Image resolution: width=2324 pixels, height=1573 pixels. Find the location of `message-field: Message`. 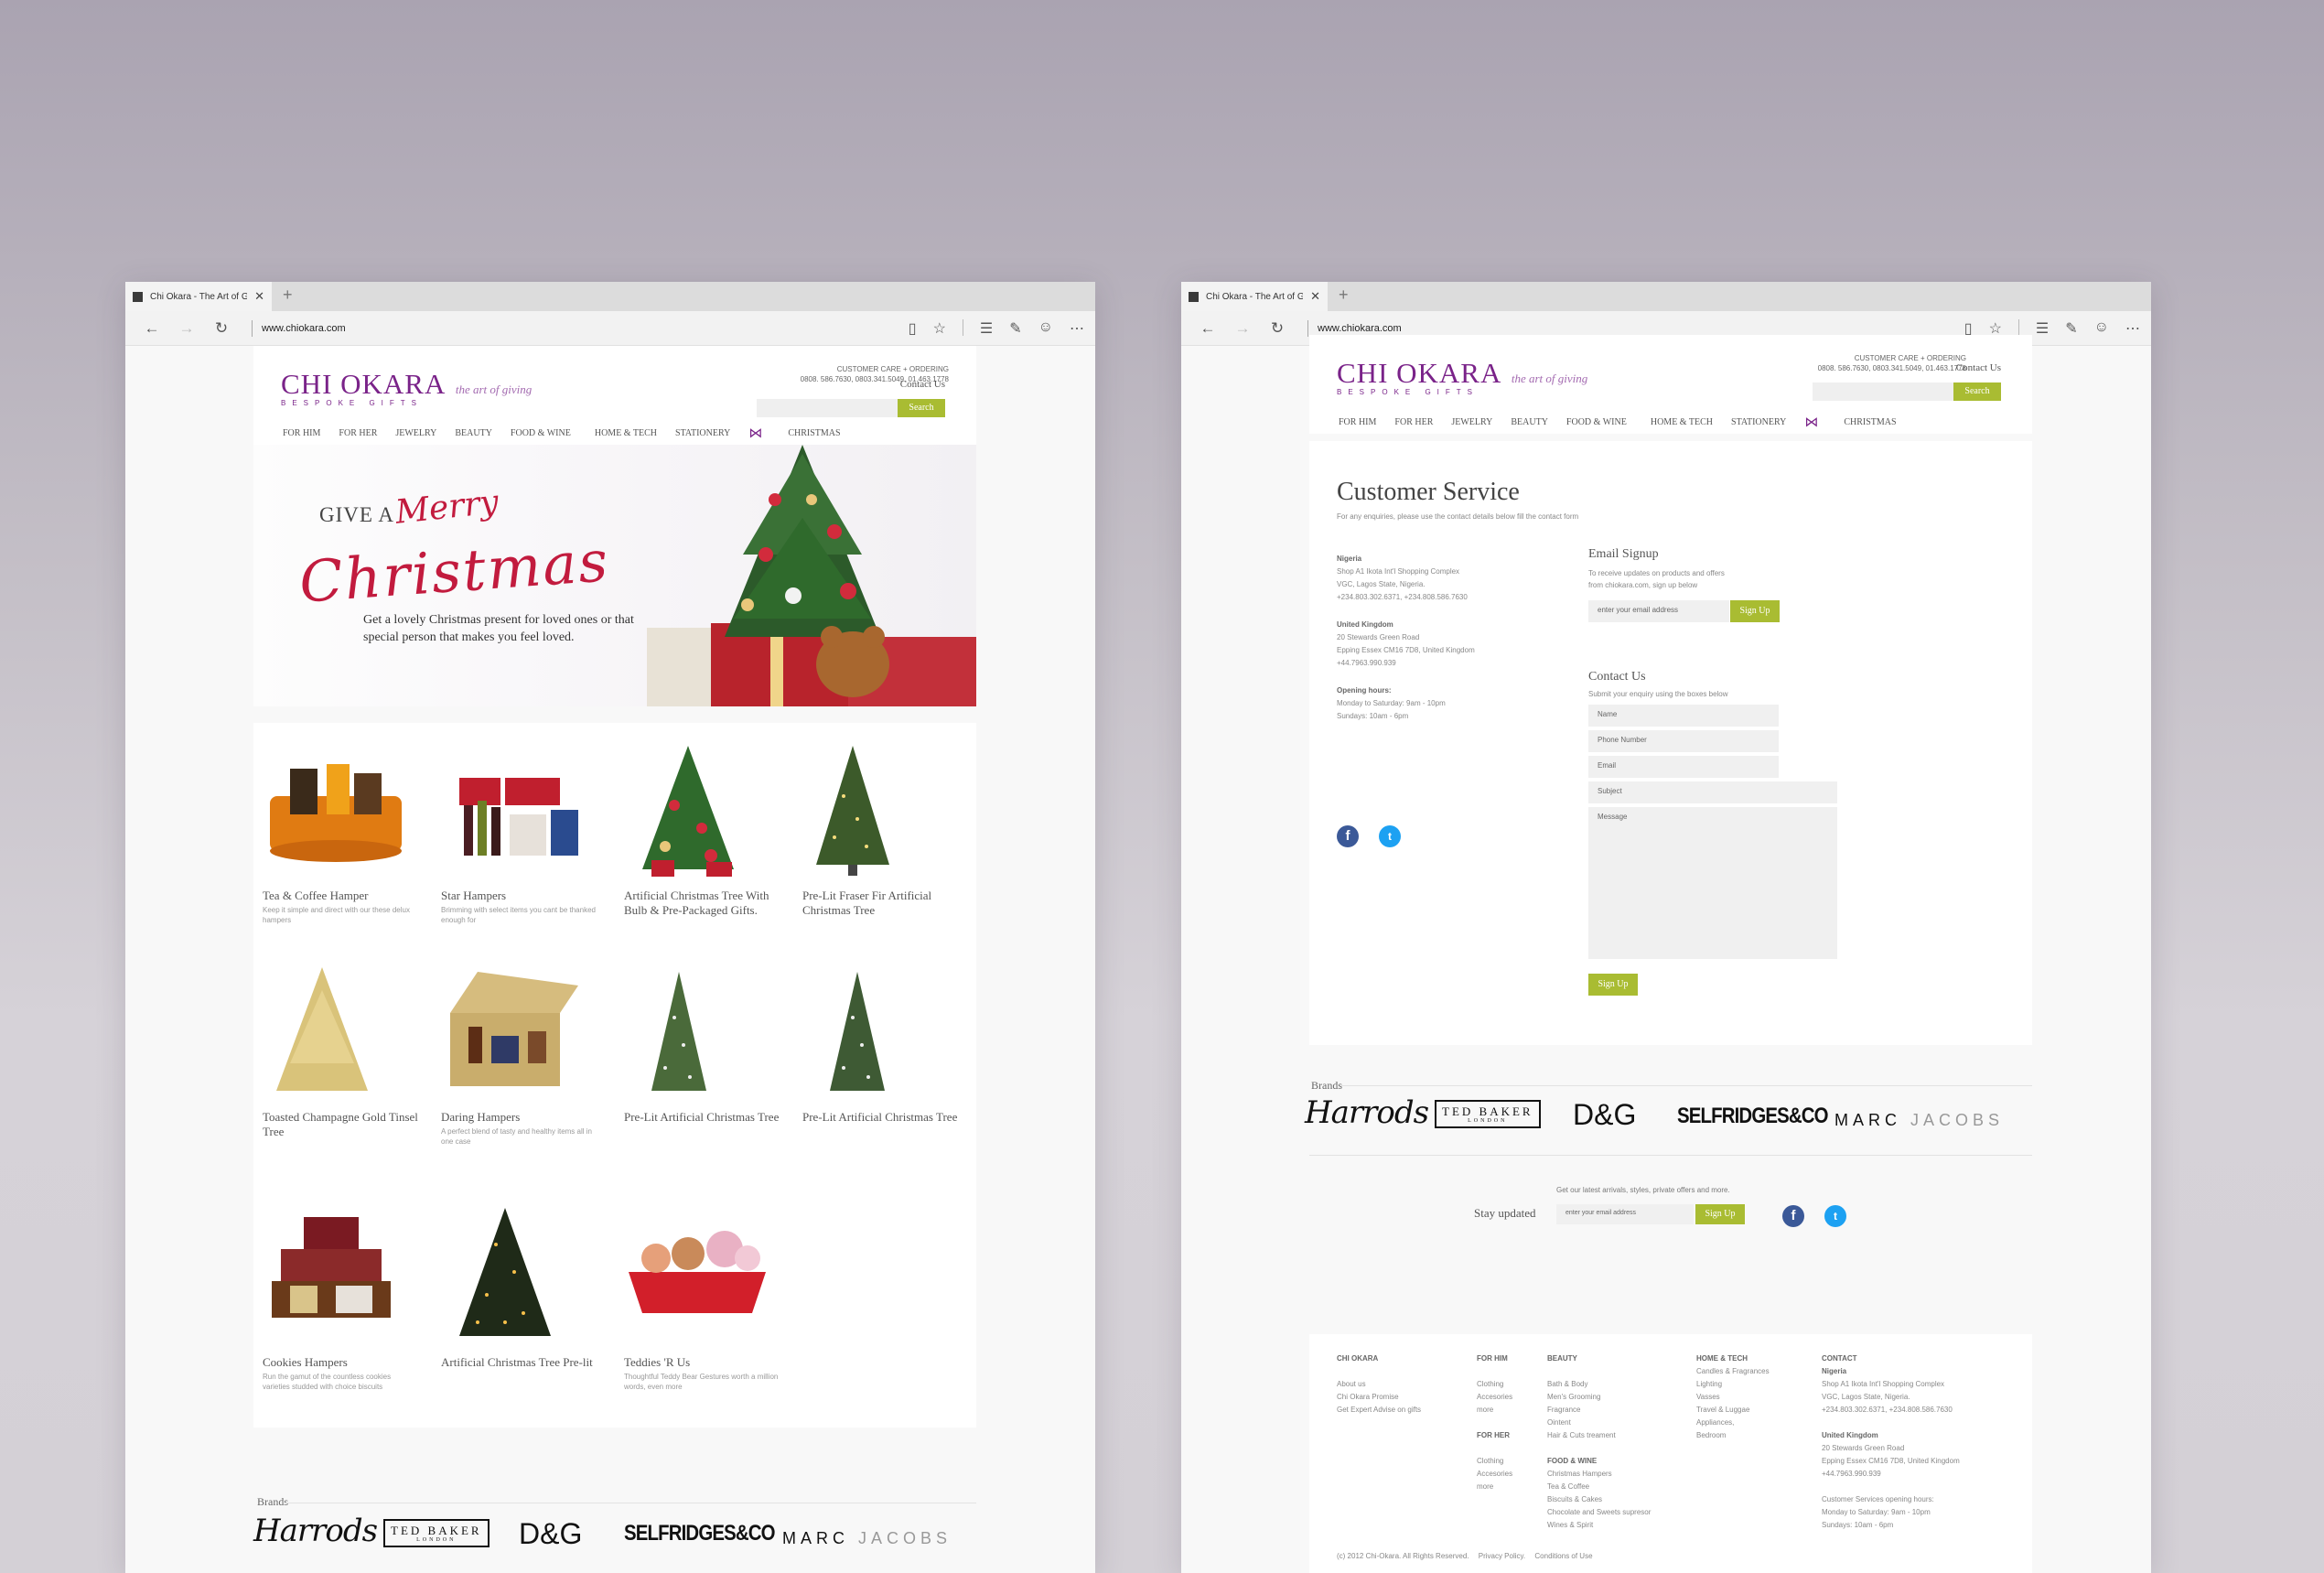

message-field: Message is located at coordinates (1712, 883).